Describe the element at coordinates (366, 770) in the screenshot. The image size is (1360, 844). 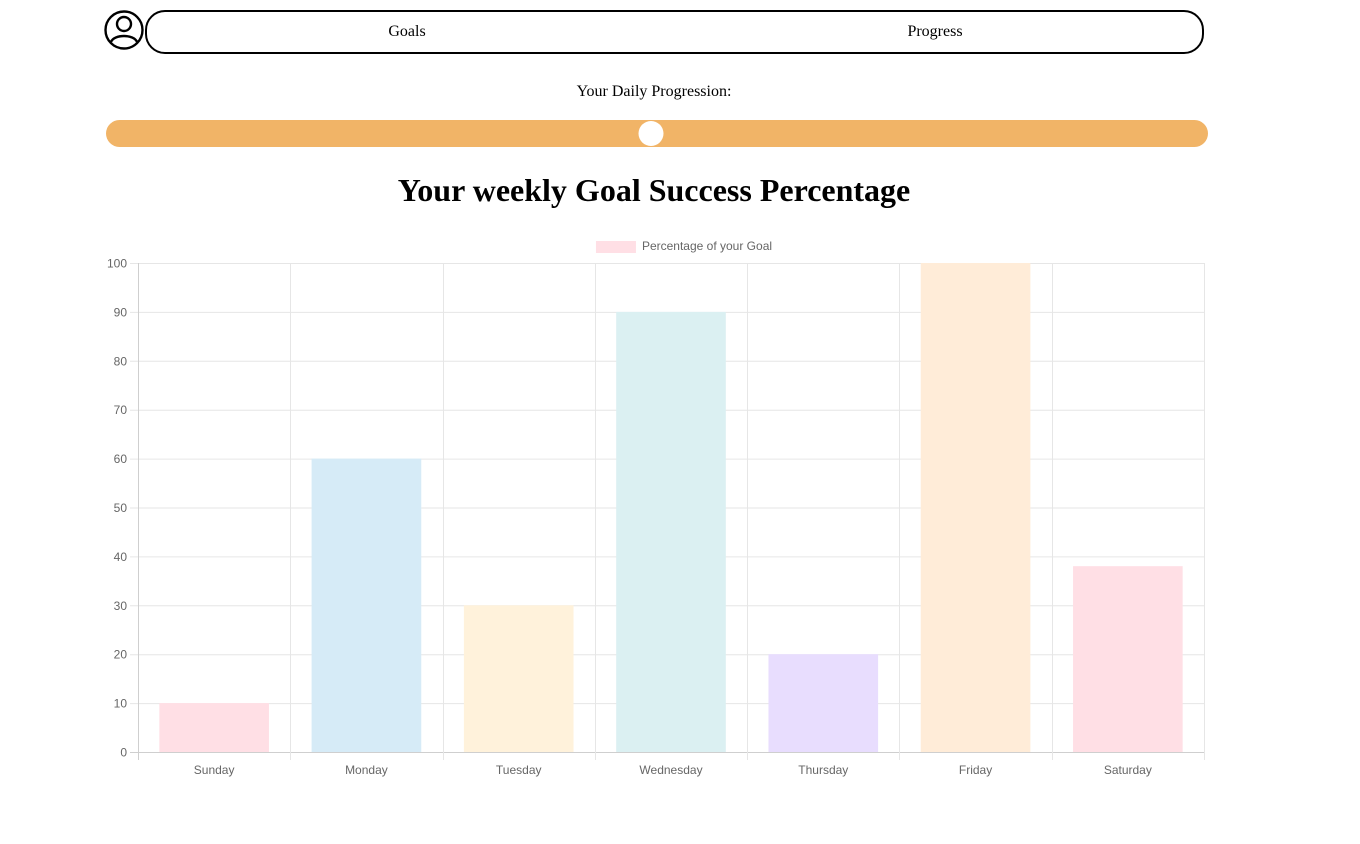
I see `x-tick-label: Monday` at that location.